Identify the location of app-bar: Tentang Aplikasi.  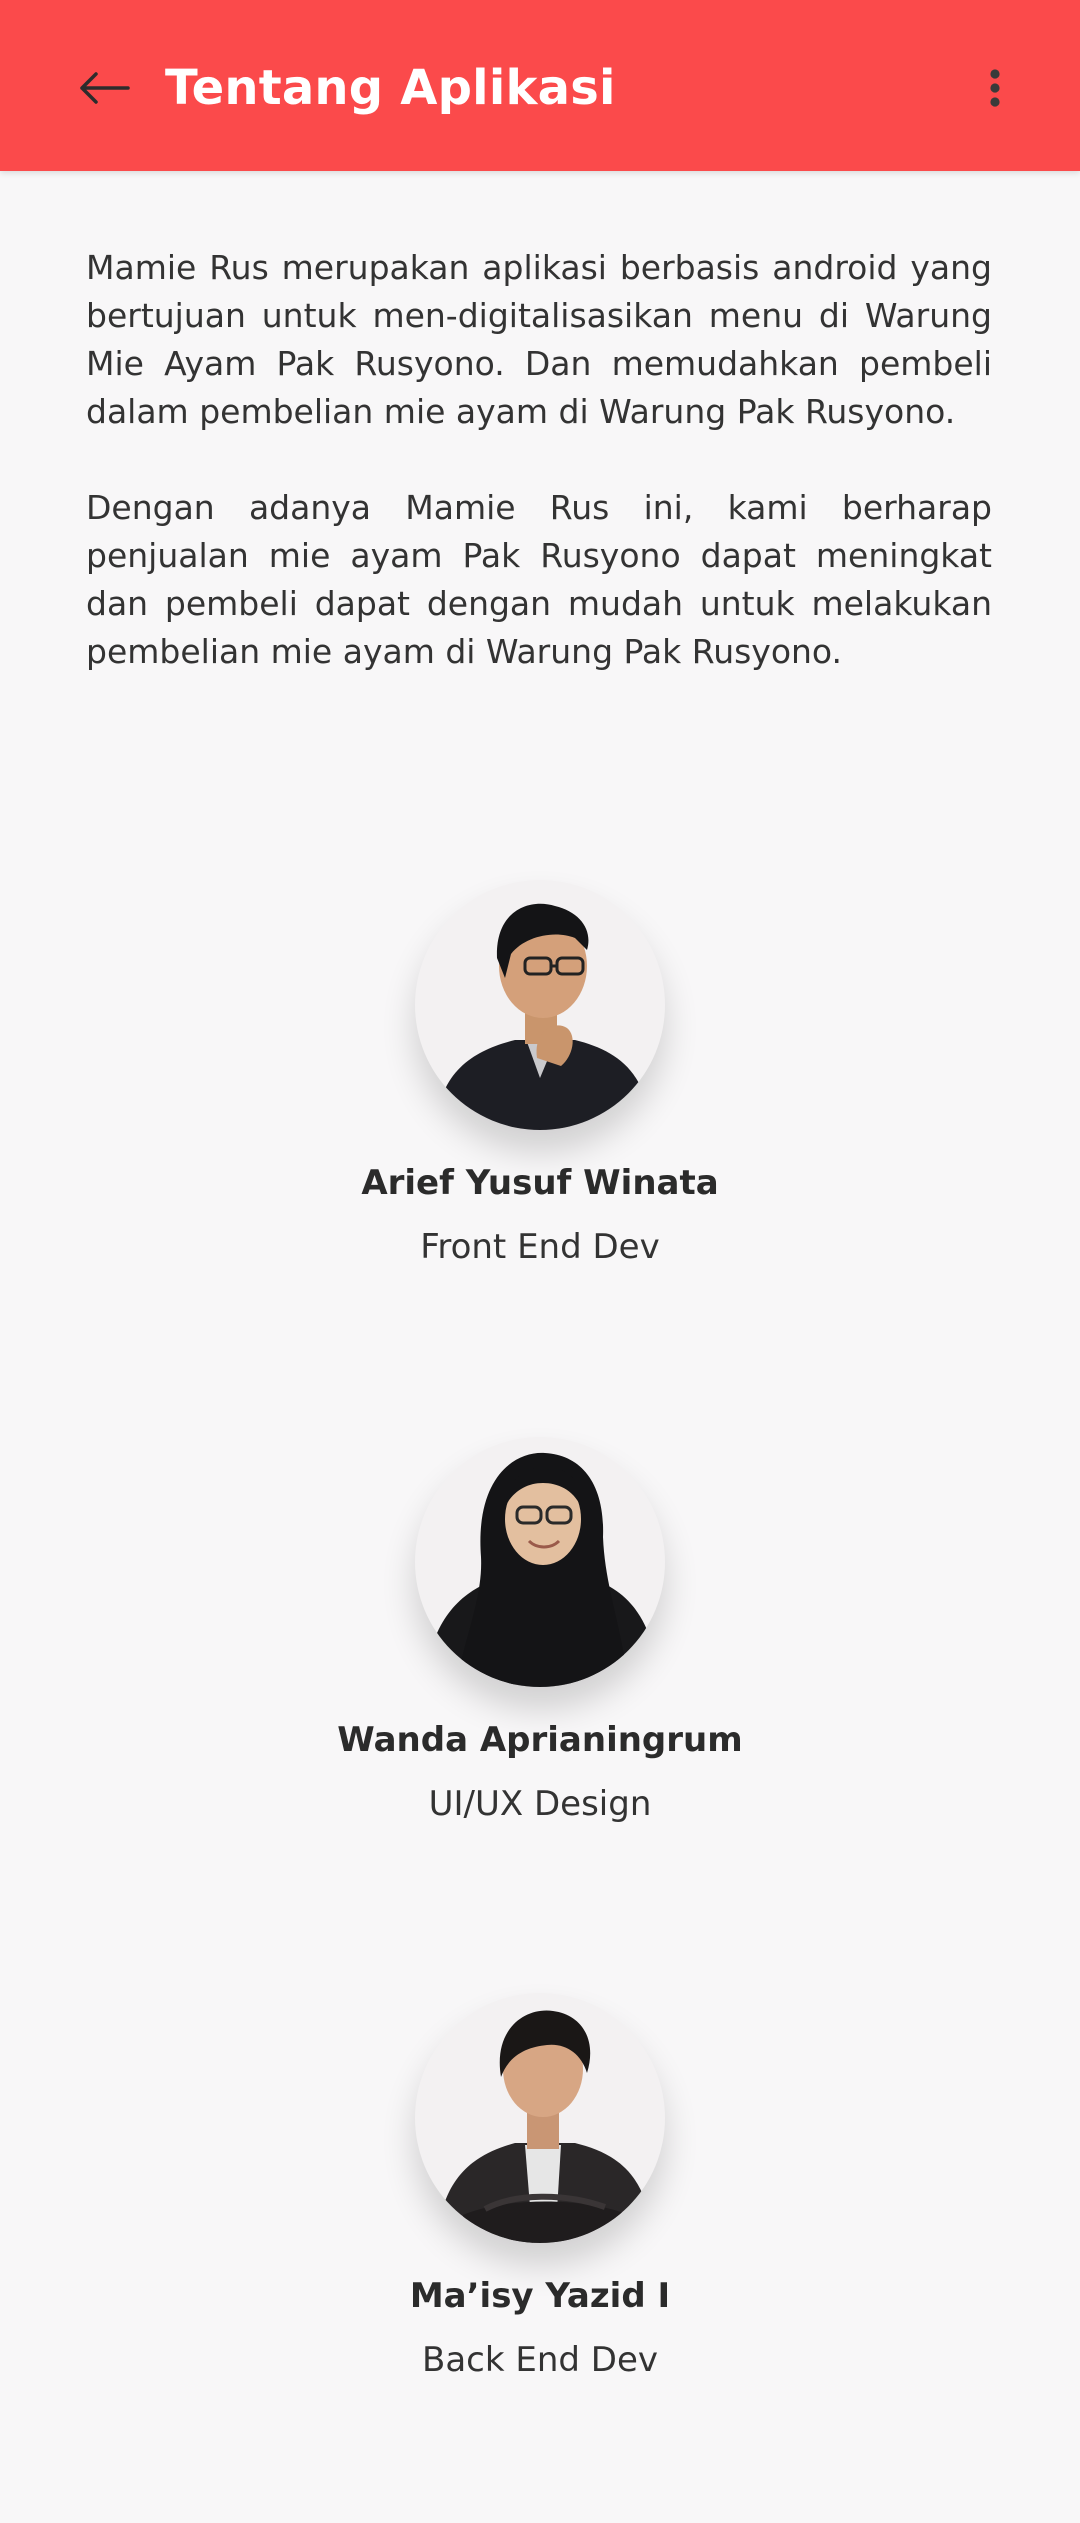
(540, 85).